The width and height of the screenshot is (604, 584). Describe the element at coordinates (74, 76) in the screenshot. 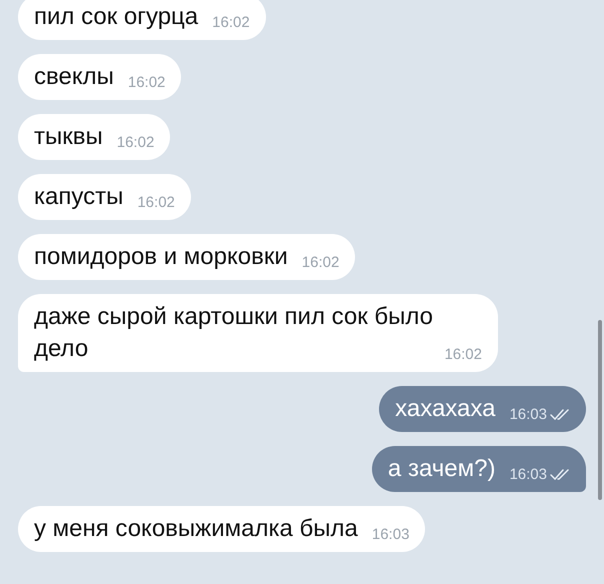

I see `message-text: свеклы` at that location.